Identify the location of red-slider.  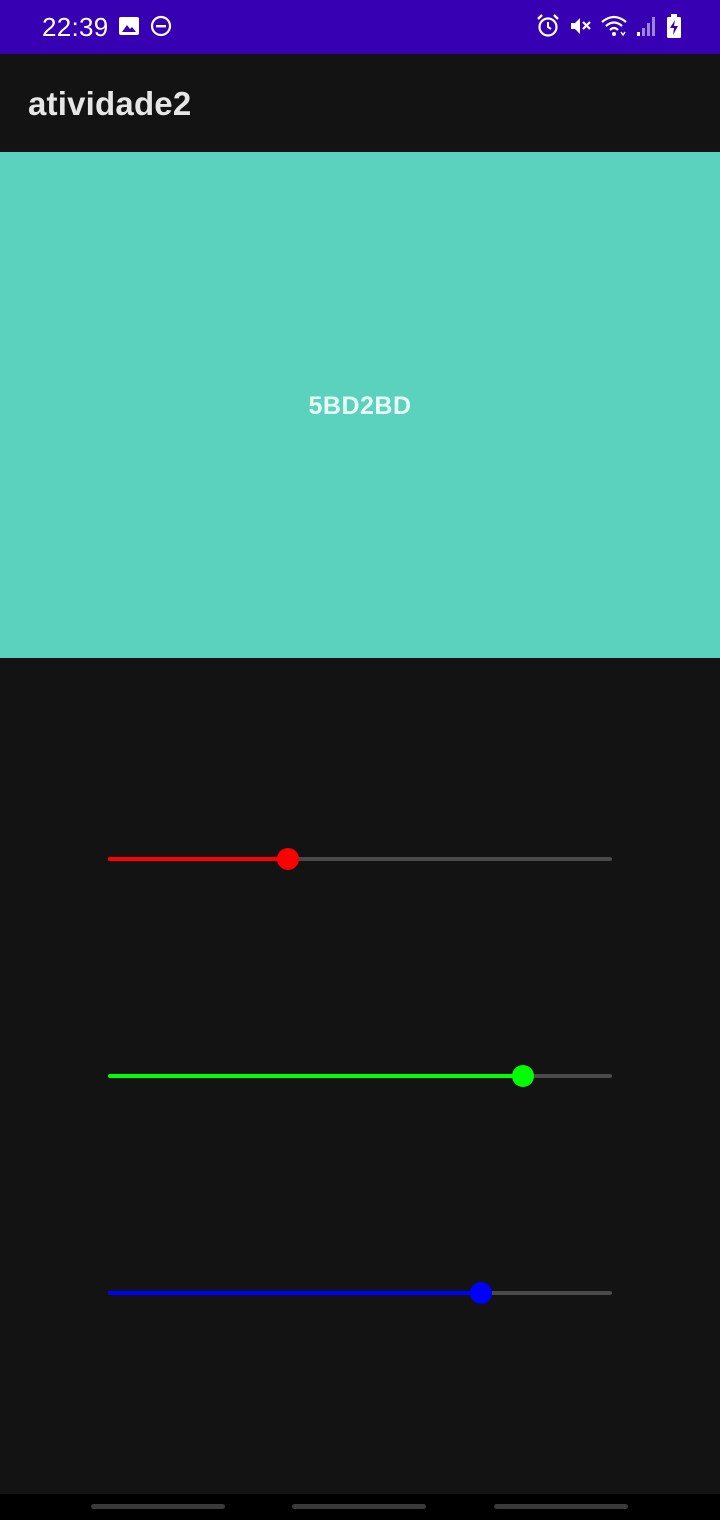
(360, 859).